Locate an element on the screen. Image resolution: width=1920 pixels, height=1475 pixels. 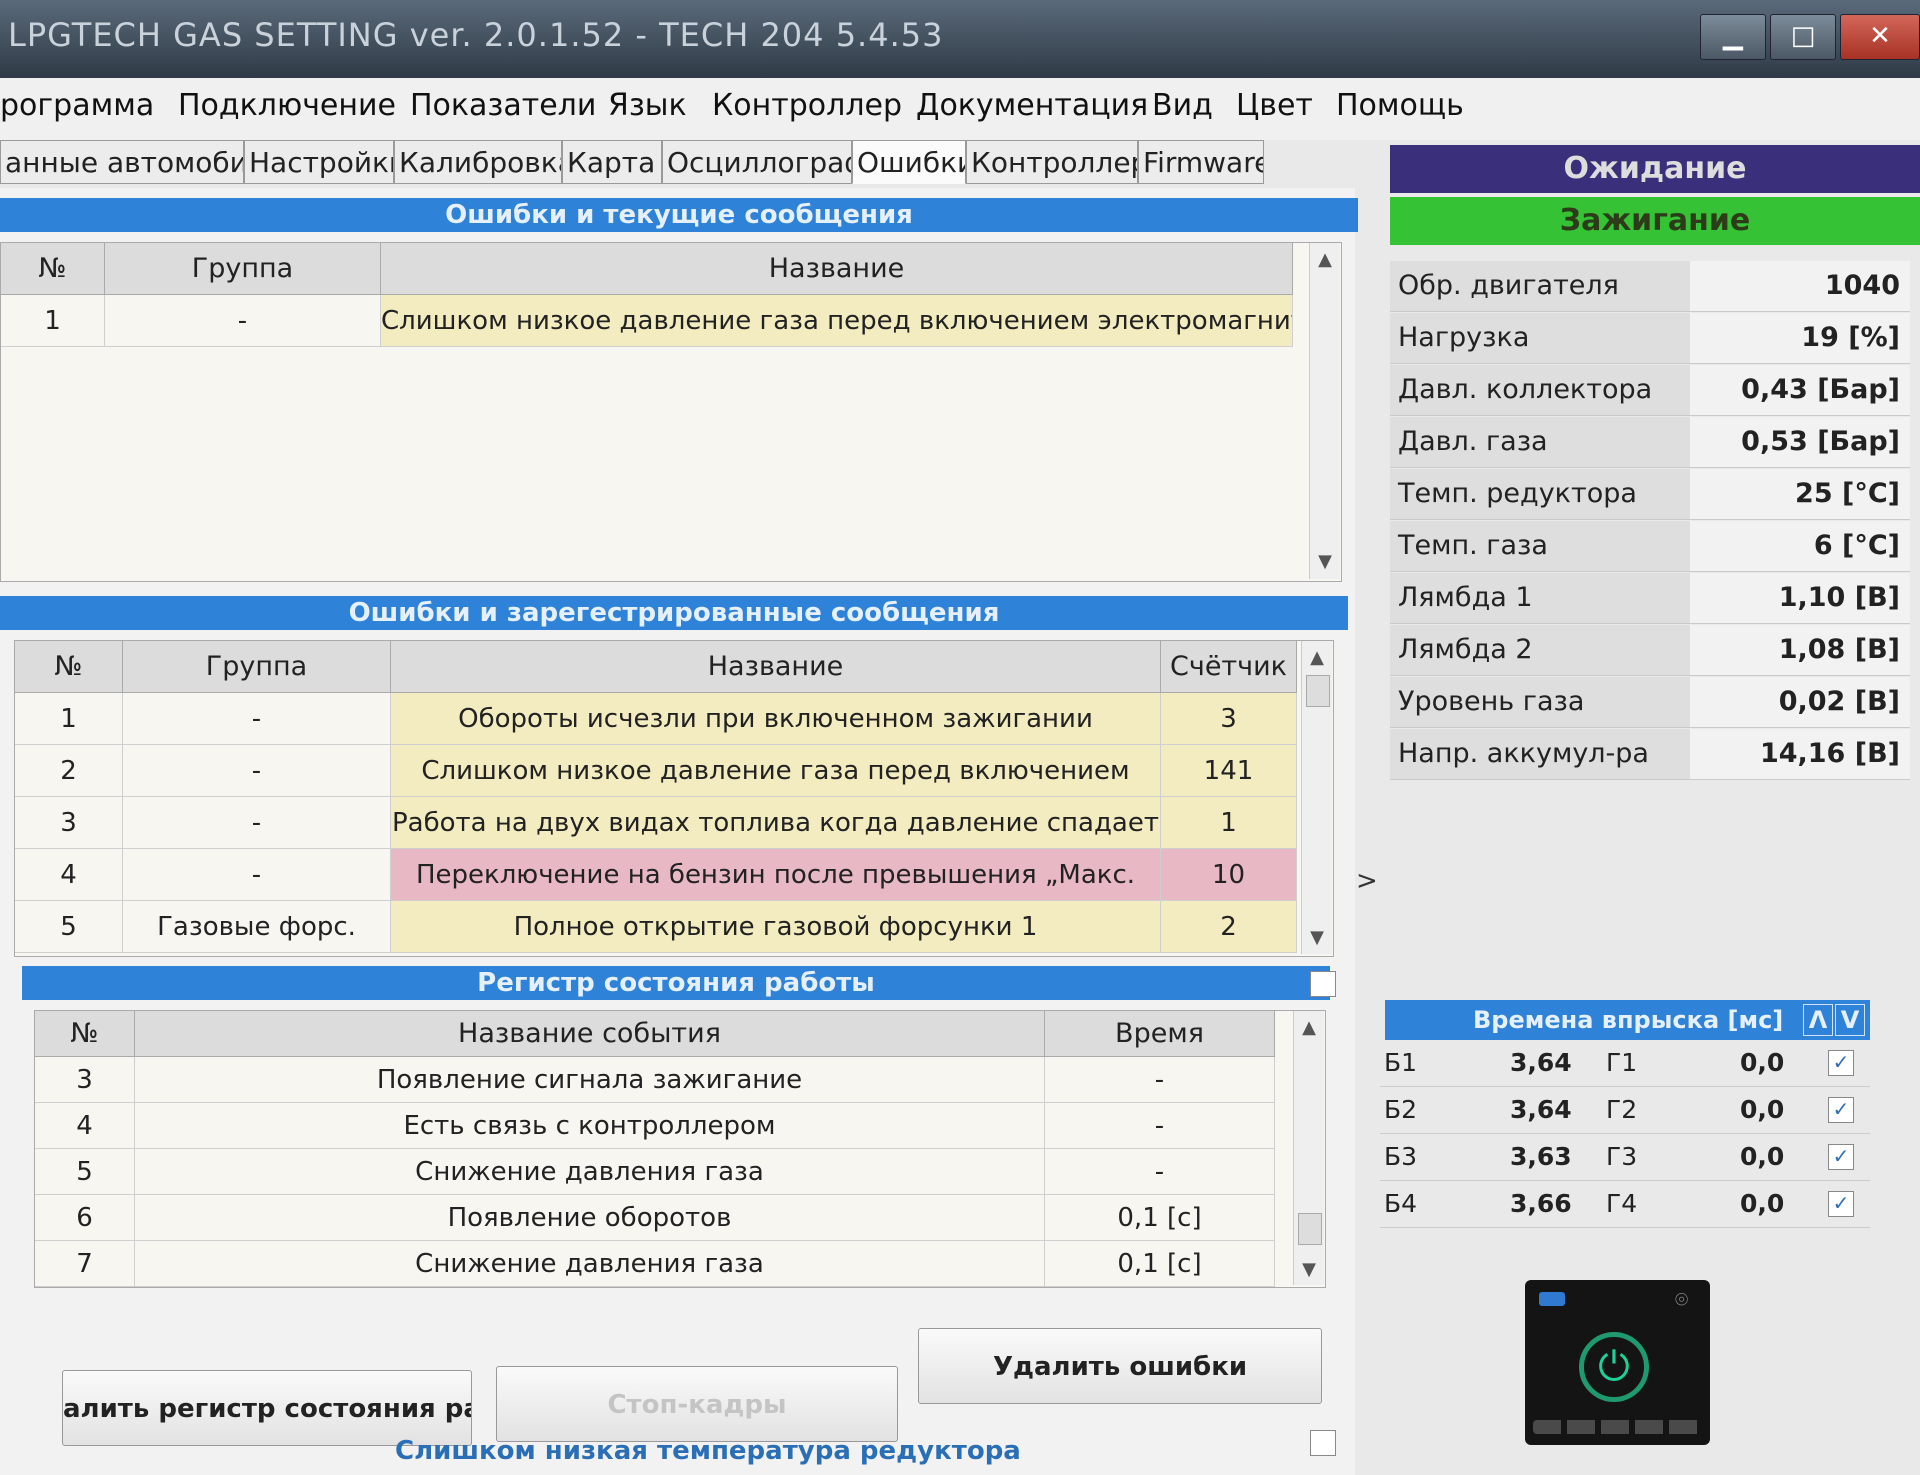
param-row-gas-level: Уровень газа 0,02 [B] is located at coordinates (1650, 702).